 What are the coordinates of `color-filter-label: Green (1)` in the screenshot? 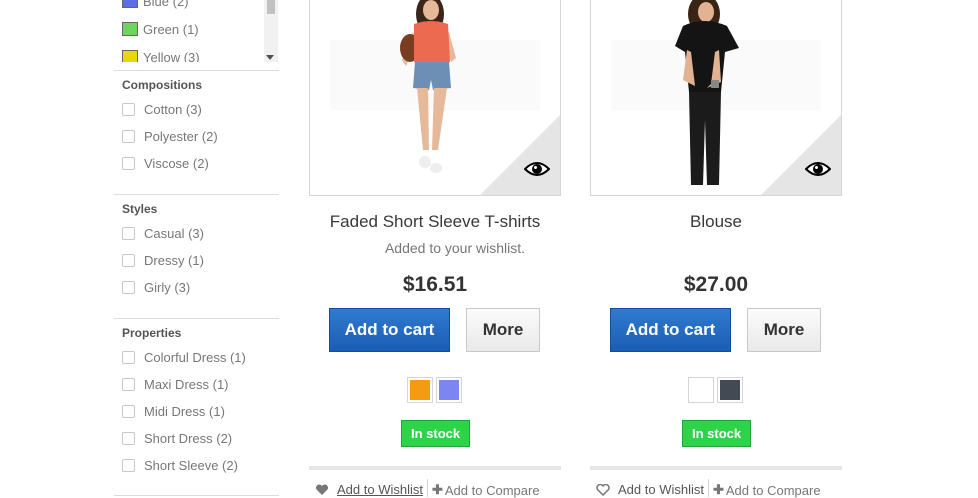 It's located at (171, 29).